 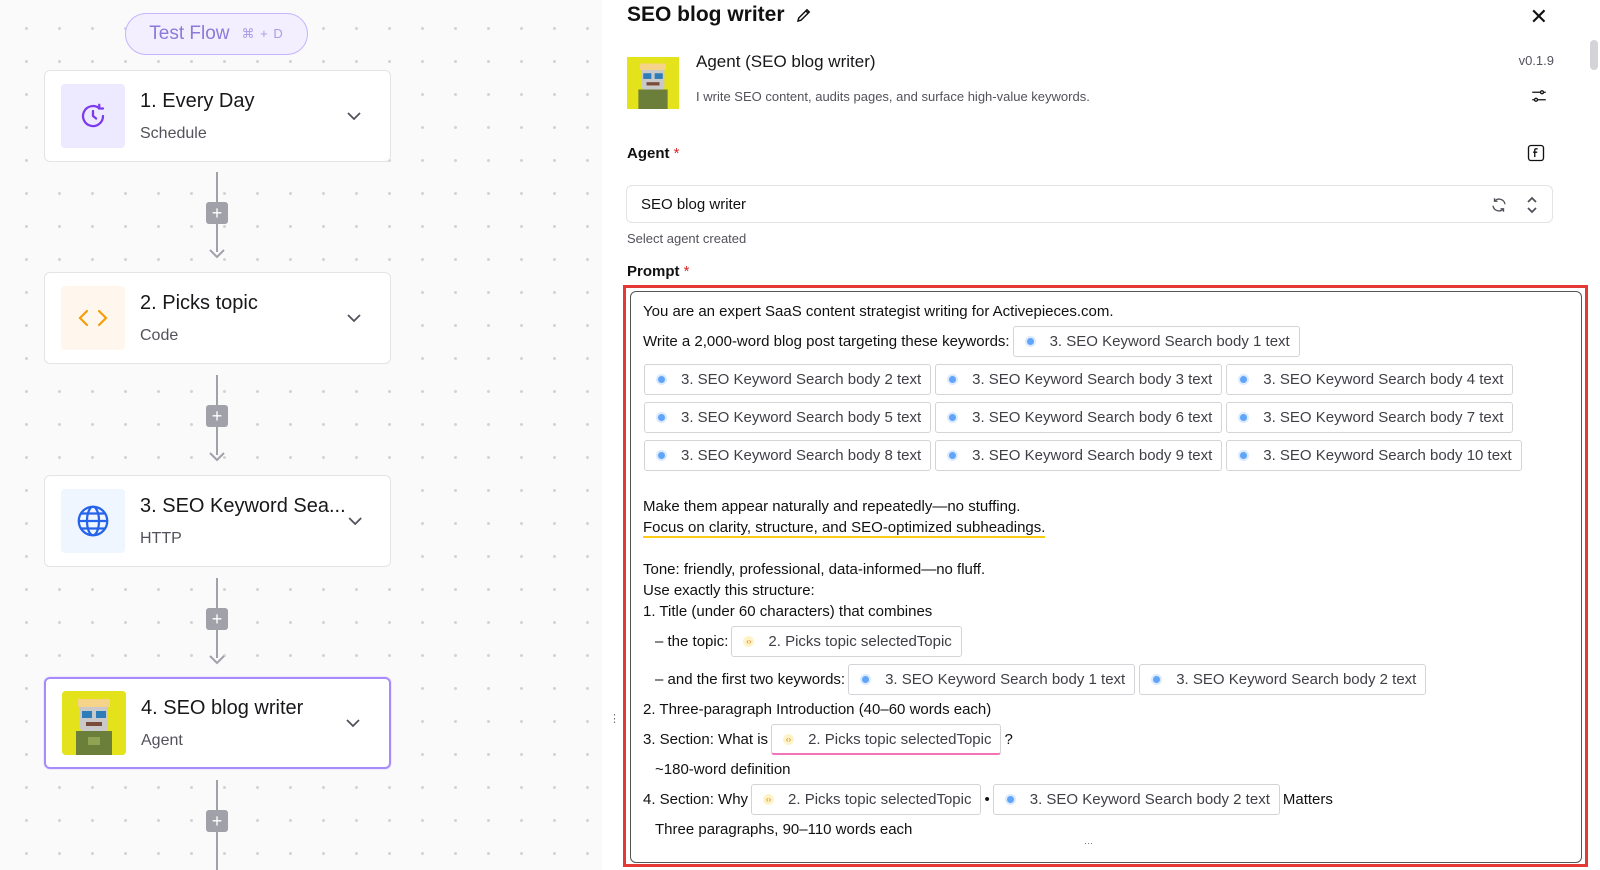 What do you see at coordinates (653, 83) in the screenshot?
I see `agent-avatar` at bounding box center [653, 83].